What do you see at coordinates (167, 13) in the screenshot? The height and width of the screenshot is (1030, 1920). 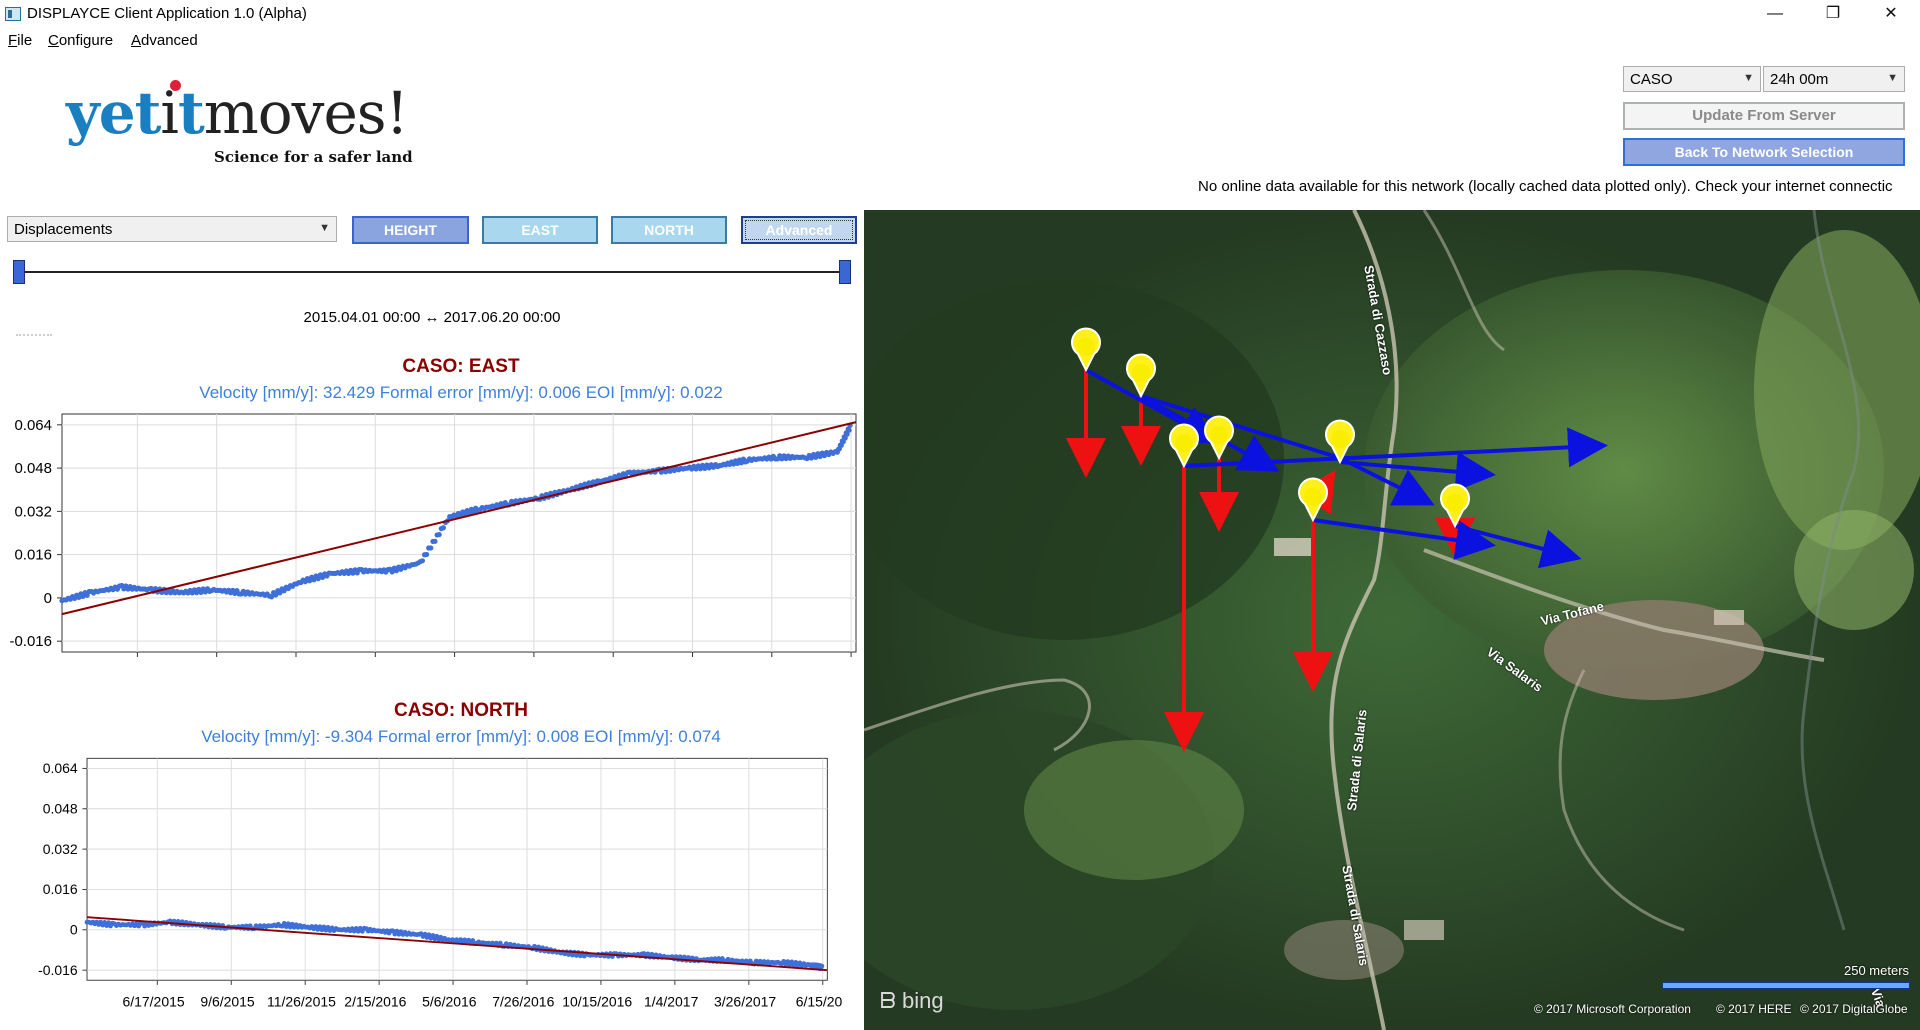 I see `window-title: DISPLAYCE Client Application 1.0 (Alpha)` at bounding box center [167, 13].